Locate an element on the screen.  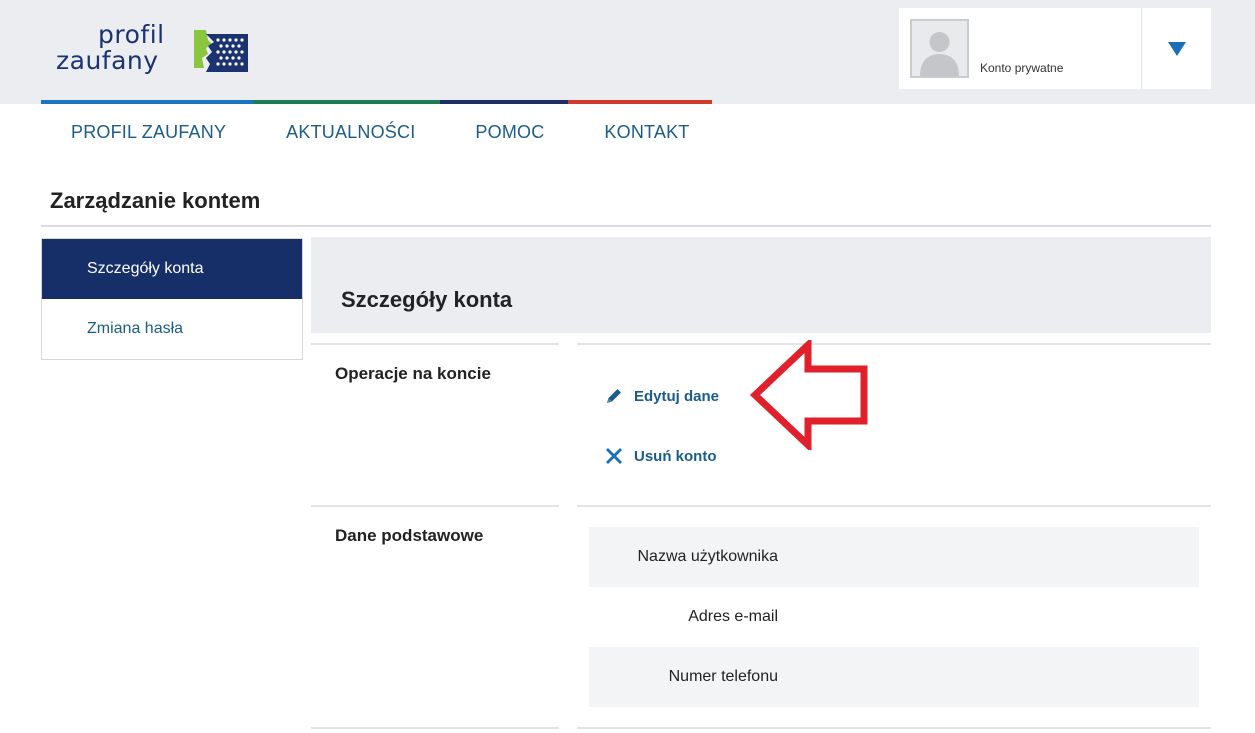
sidebar-item-change-password: Zmiana hasła is located at coordinates (172, 329).